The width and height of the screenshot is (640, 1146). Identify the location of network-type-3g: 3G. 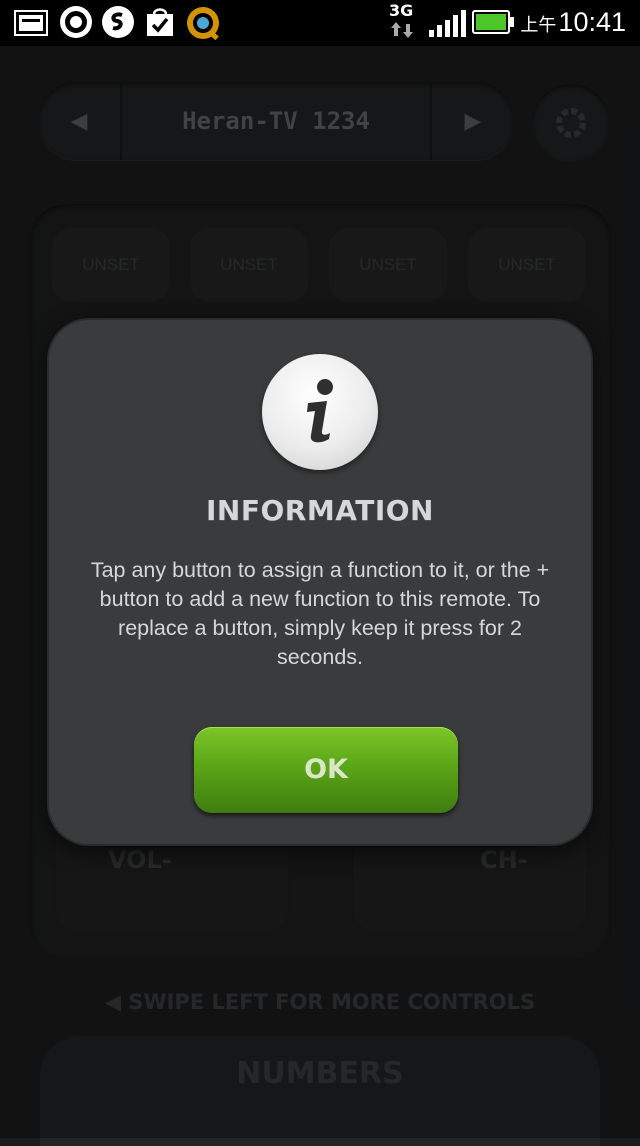
(401, 10).